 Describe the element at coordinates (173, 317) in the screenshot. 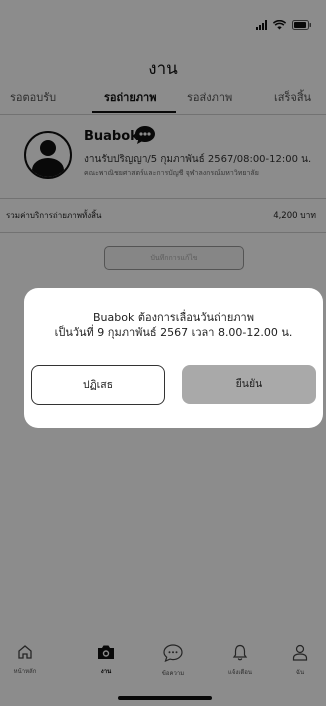

I see `reschedule-message-line1: Buabok ต้องการเลื่อนวันถ่ายภาพ` at that location.